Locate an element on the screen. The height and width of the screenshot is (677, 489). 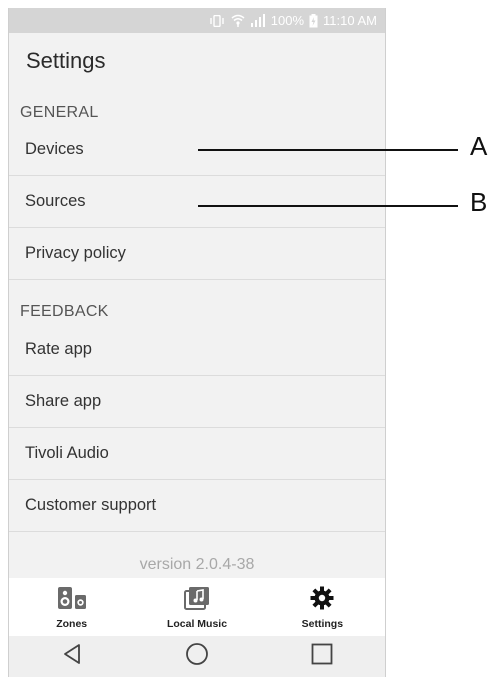
settings-item-privacy-policy: Privacy policy is located at coordinates (197, 254).